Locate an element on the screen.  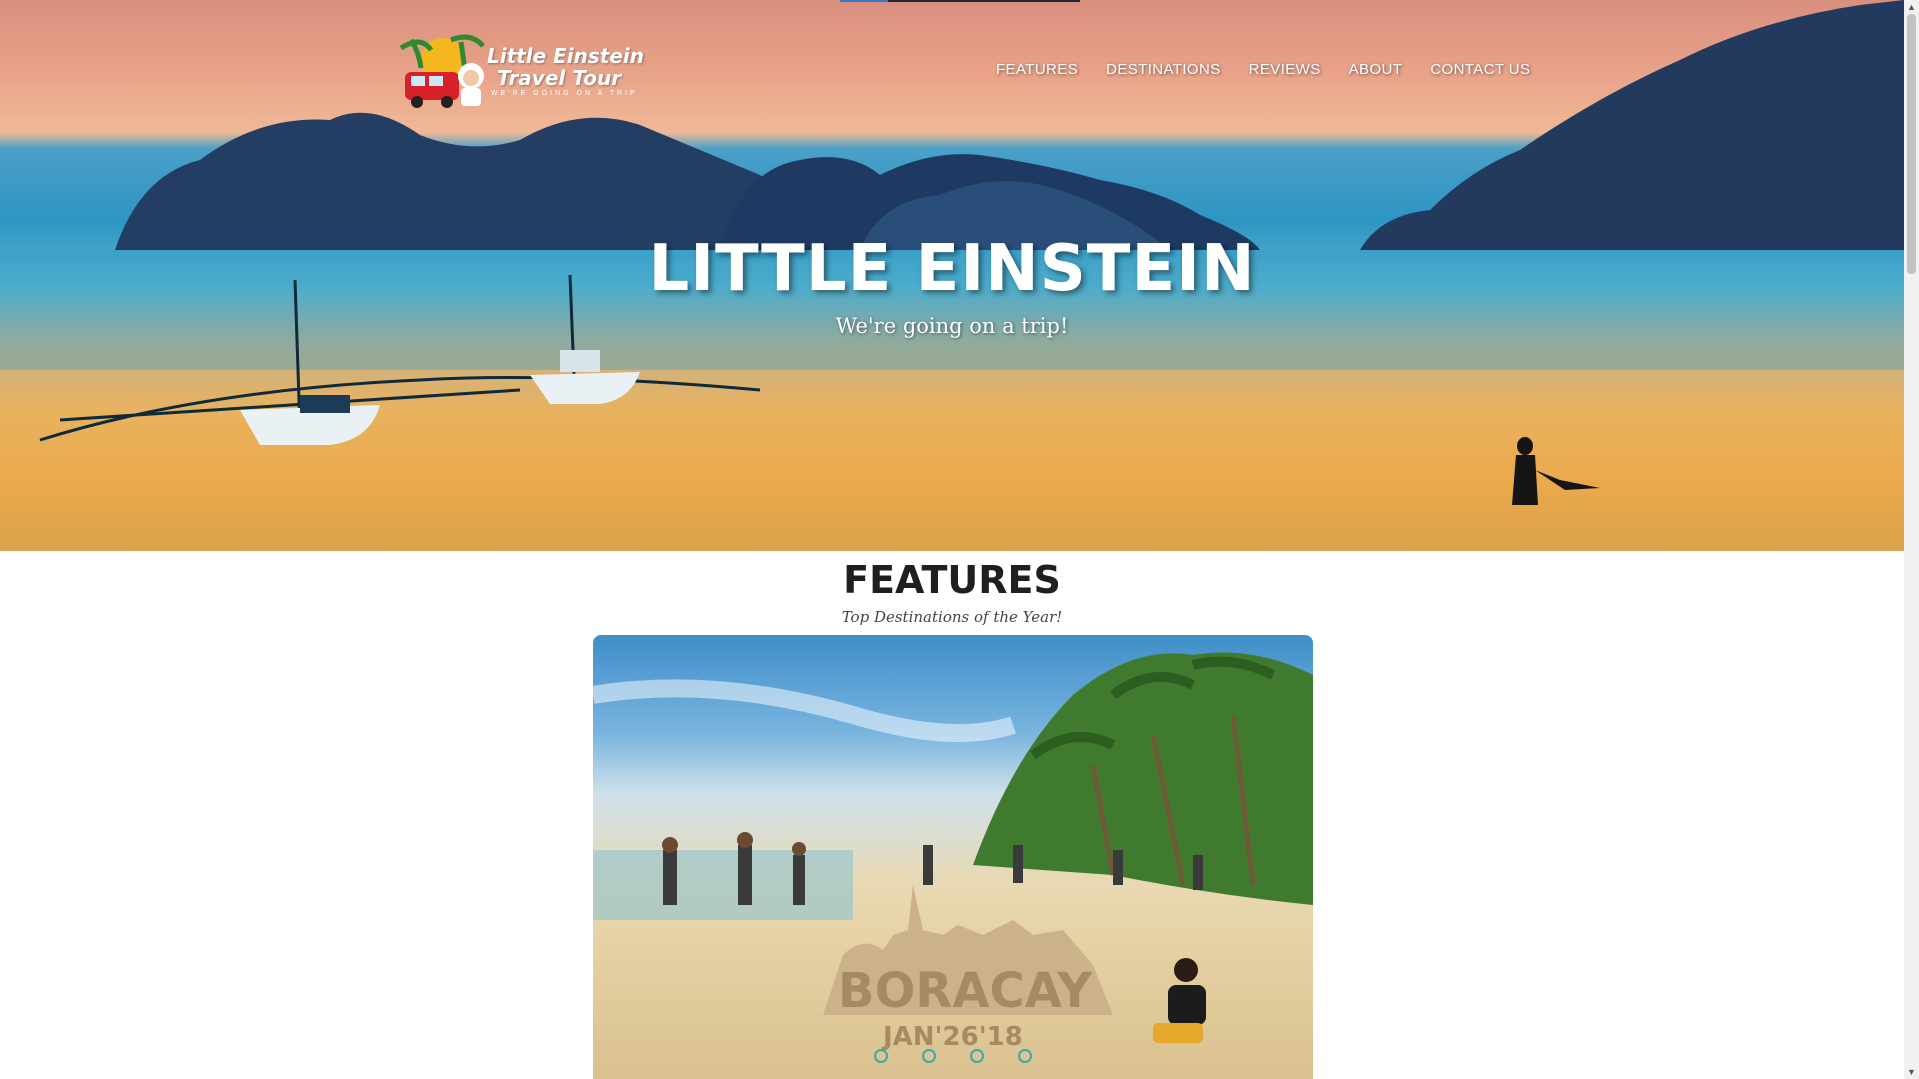
carousel-slide-image: BORACAY JAN'26'18 is located at coordinates (953, 852).